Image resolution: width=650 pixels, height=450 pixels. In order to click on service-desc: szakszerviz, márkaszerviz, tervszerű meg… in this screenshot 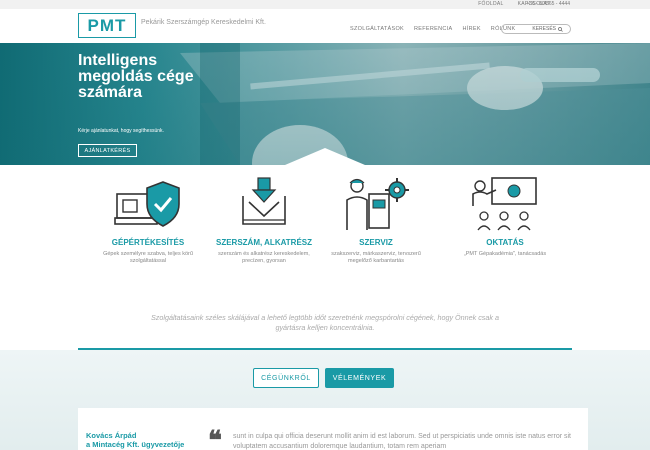, I will do `click(376, 257)`.